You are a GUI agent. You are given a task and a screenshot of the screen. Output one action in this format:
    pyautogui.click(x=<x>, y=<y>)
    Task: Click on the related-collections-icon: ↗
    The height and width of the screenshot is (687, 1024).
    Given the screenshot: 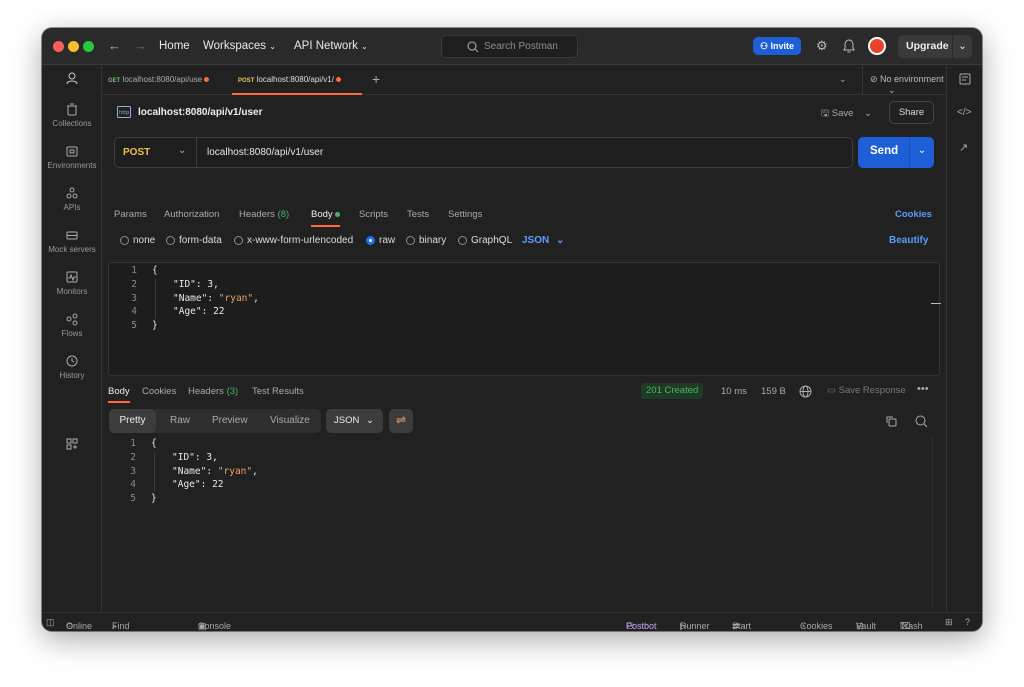 What is the action you would take?
    pyautogui.click(x=963, y=147)
    